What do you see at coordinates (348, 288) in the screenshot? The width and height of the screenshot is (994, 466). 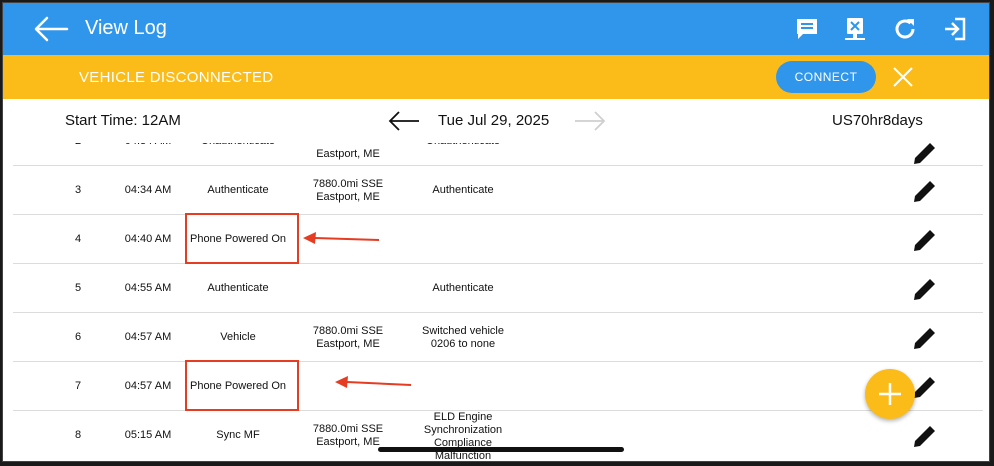 I see `row-location` at bounding box center [348, 288].